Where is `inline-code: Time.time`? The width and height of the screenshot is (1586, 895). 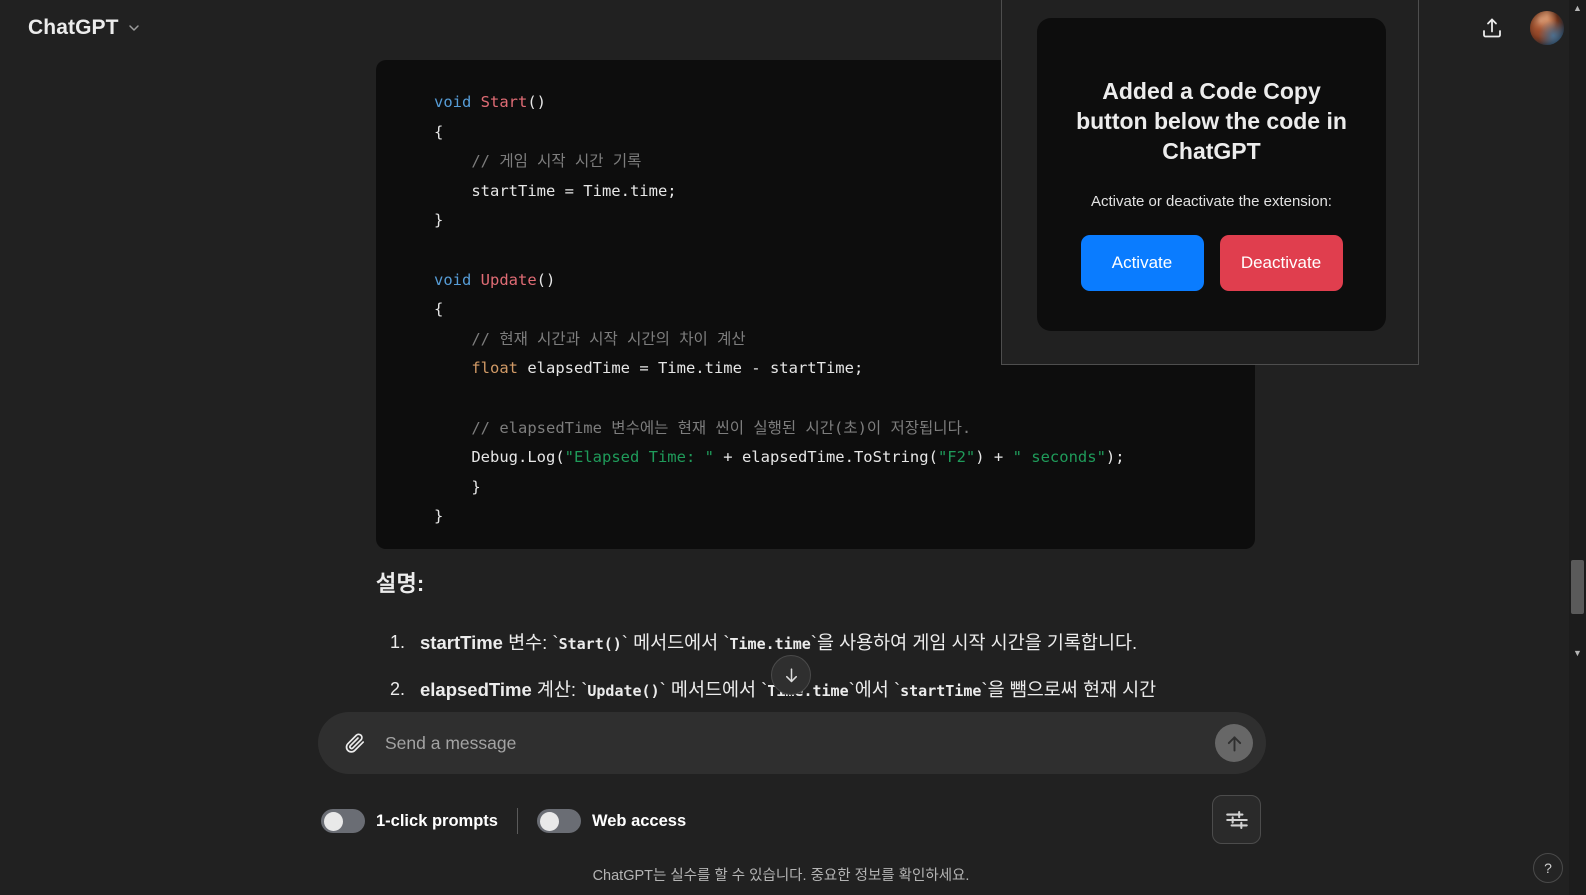
inline-code: Time.time is located at coordinates (770, 644).